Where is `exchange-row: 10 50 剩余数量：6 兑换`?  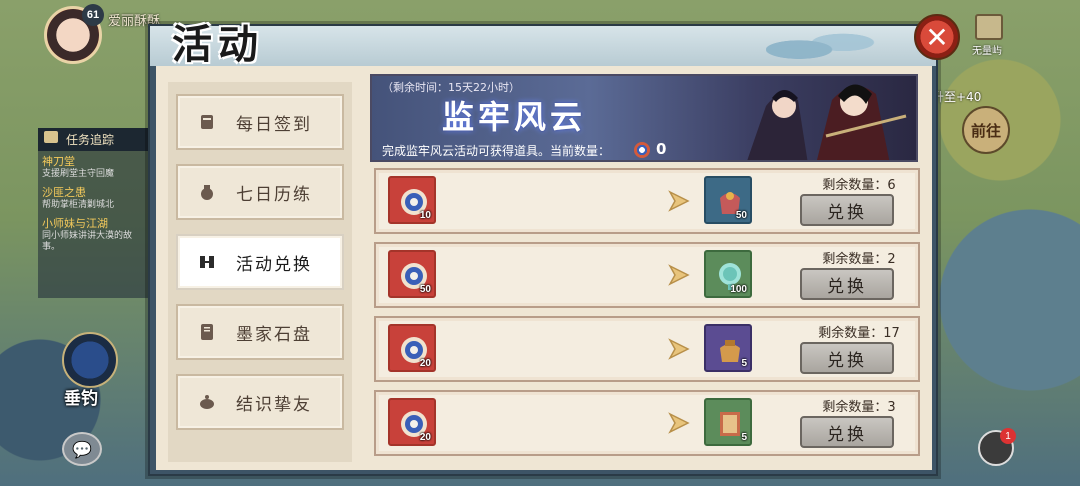 exchange-row: 10 50 剩余数量：6 兑换 is located at coordinates (647, 201).